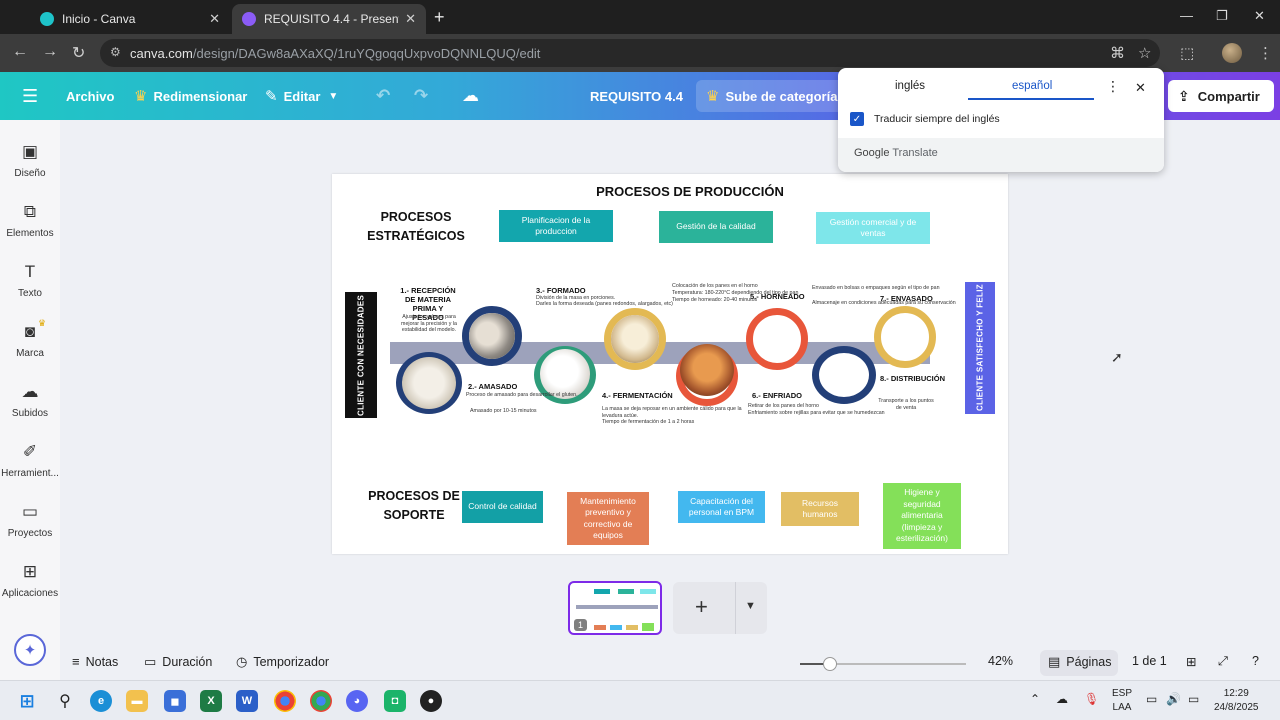 The height and width of the screenshot is (720, 1280). Describe the element at coordinates (470, 96) in the screenshot. I see `cloud-saved-icon: ☁` at that location.